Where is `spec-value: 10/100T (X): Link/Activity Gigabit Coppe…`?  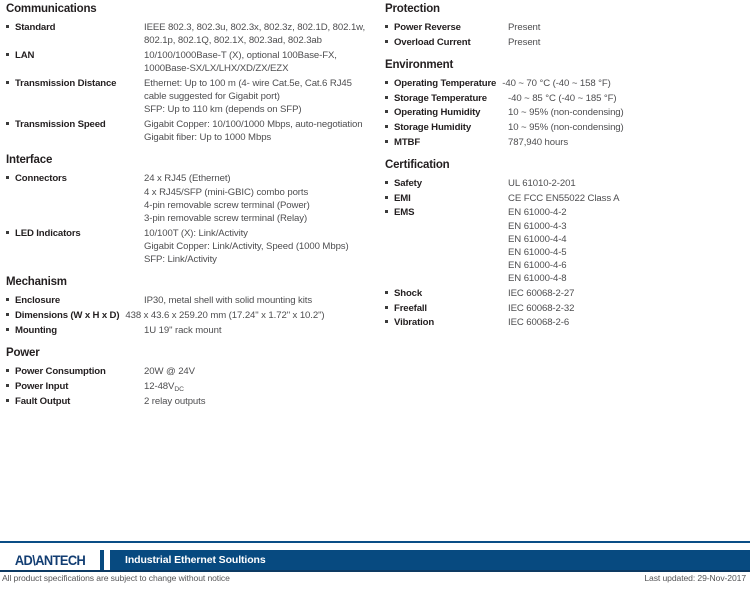
spec-value: 10/100T (X): Link/Activity Gigabit Coppe… is located at coordinates (246, 246).